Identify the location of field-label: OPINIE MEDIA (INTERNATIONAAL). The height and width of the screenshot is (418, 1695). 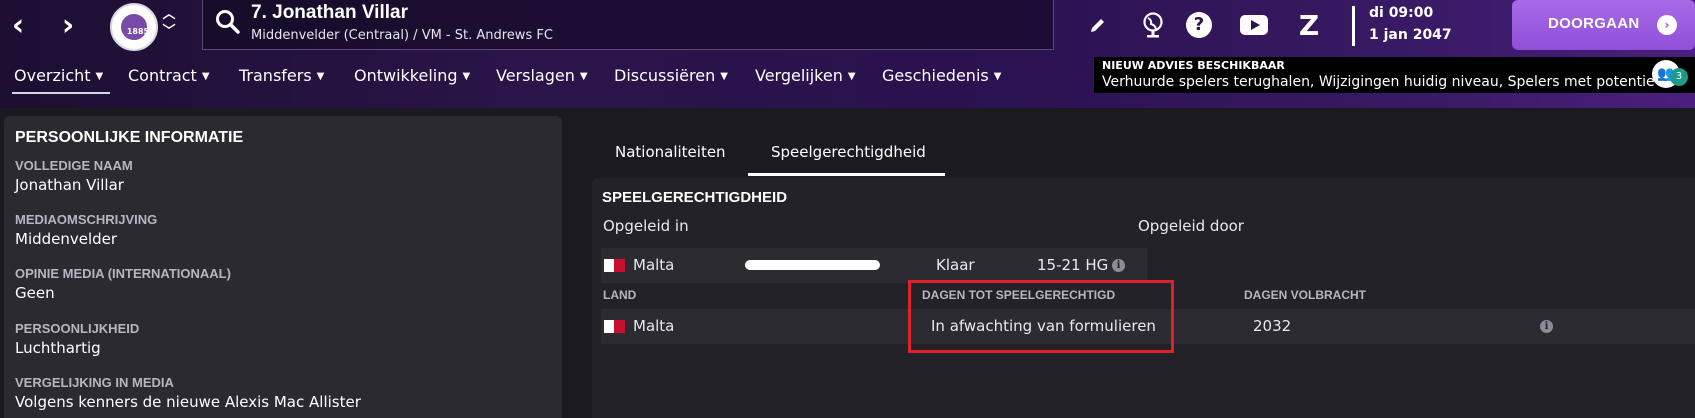
(123, 273).